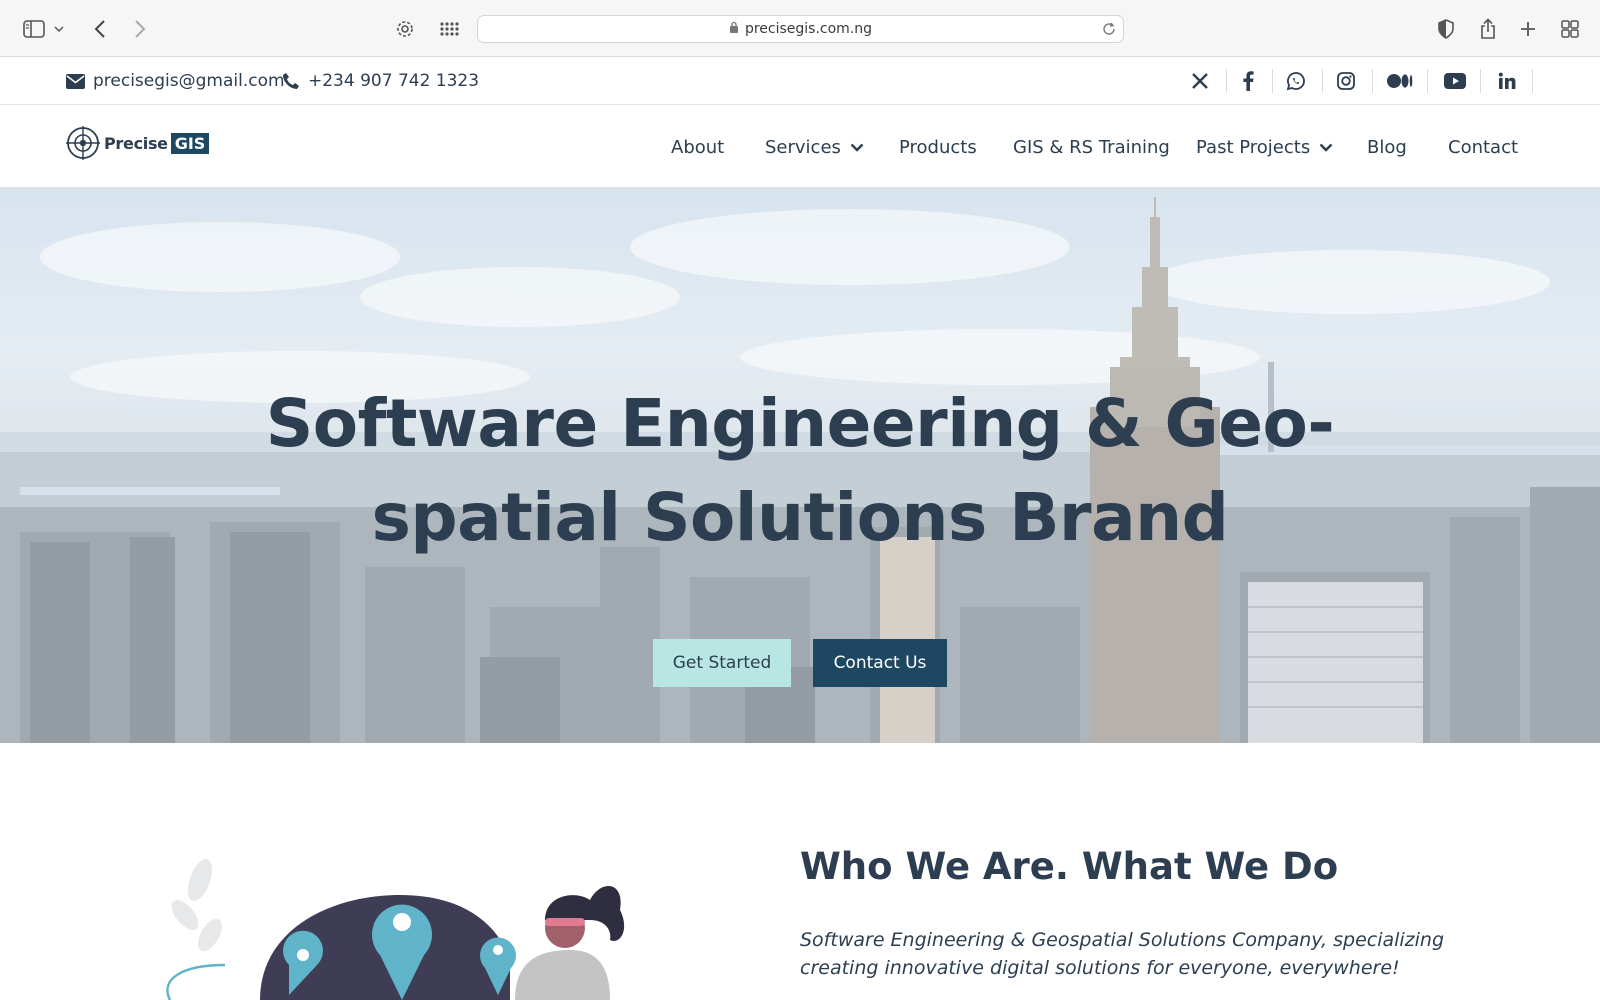  I want to click on nav-blog: Blog, so click(1387, 147).